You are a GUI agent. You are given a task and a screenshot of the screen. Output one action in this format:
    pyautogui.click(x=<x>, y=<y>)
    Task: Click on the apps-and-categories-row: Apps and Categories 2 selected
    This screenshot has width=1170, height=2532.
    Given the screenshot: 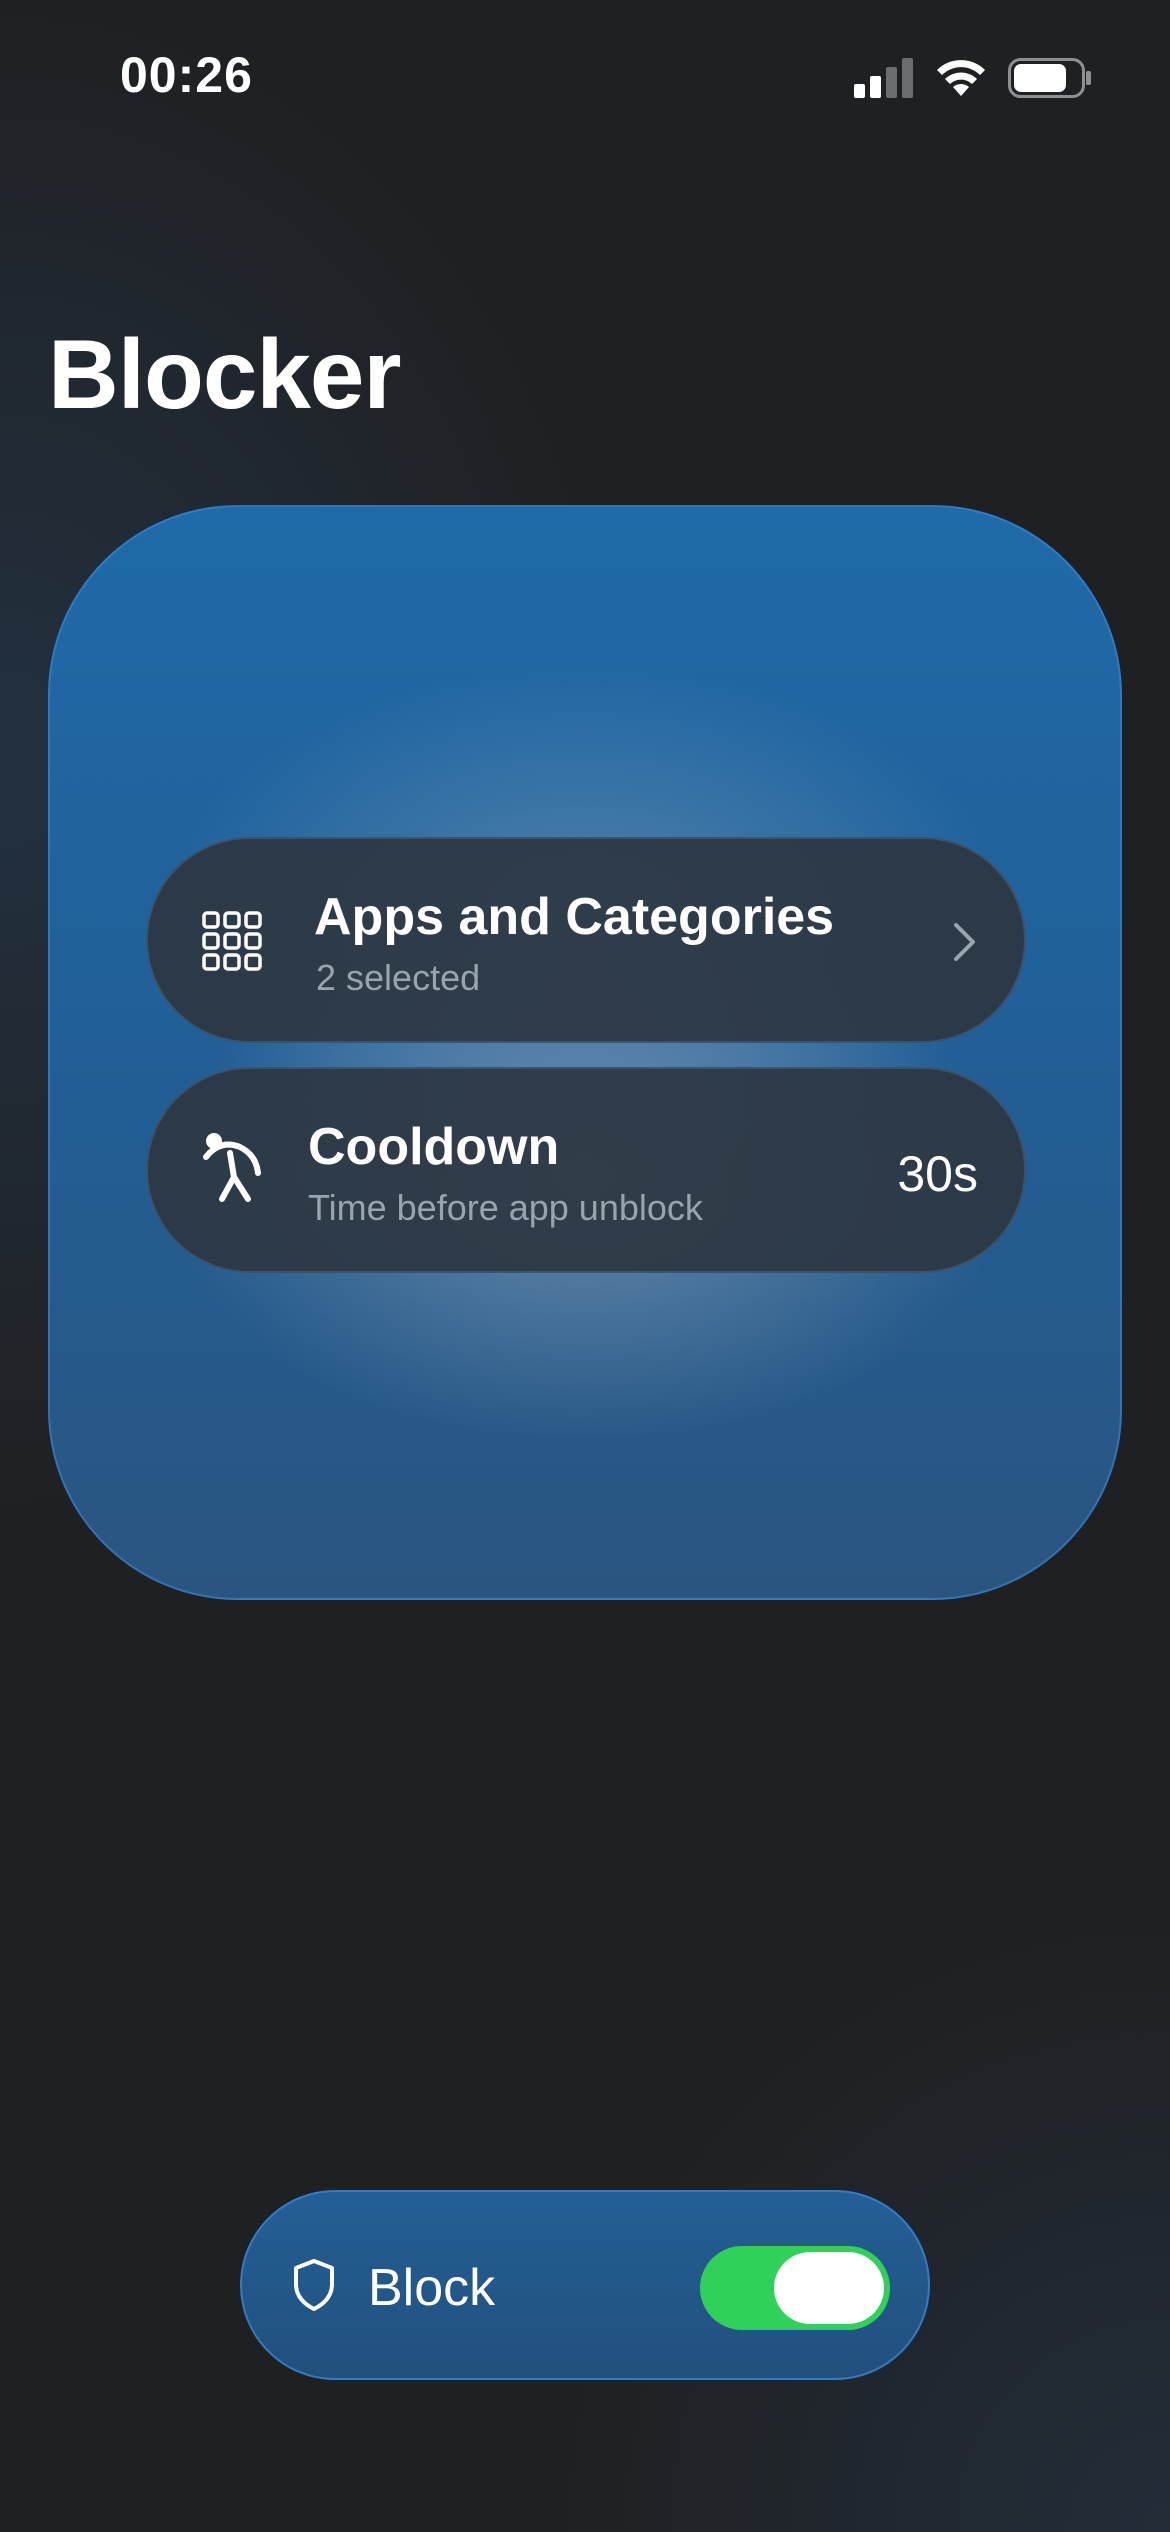 What is the action you would take?
    pyautogui.click(x=586, y=940)
    